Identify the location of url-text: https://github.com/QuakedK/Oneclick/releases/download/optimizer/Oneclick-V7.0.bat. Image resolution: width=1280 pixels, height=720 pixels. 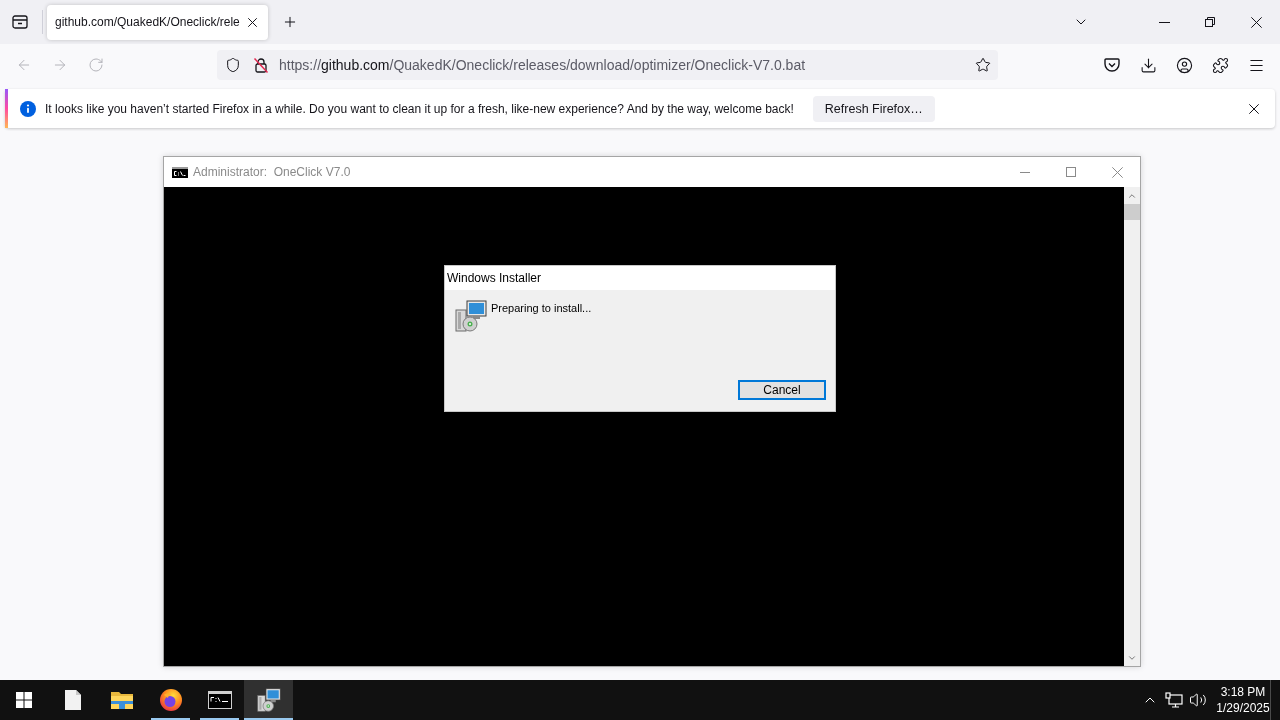
(543, 65).